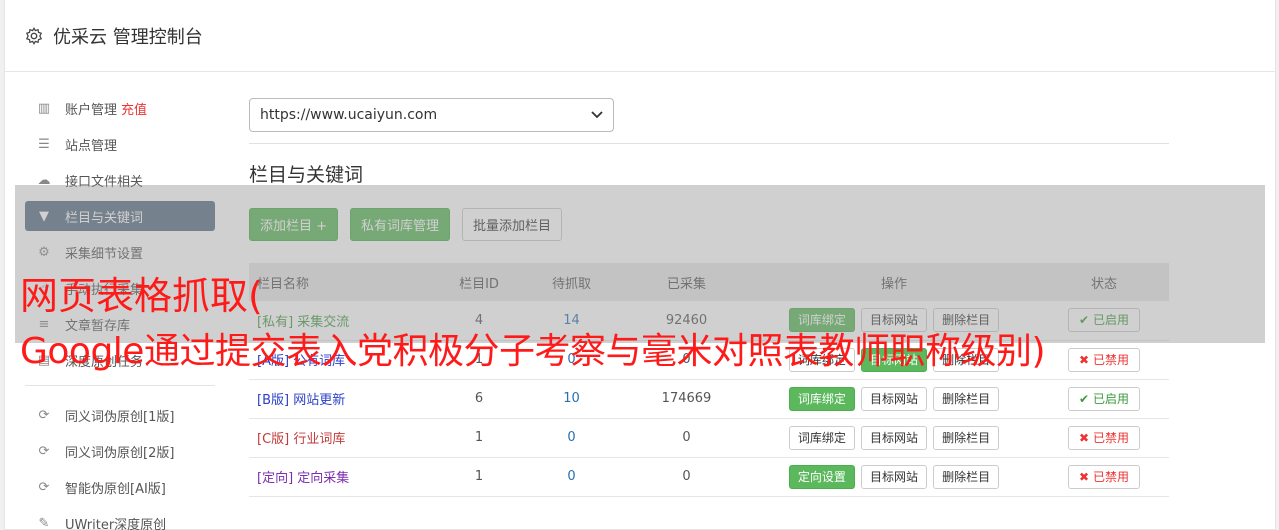 The height and width of the screenshot is (530, 1279). What do you see at coordinates (115, 489) in the screenshot?
I see `sidebar-item-label: 智能伪原创[AI版]` at bounding box center [115, 489].